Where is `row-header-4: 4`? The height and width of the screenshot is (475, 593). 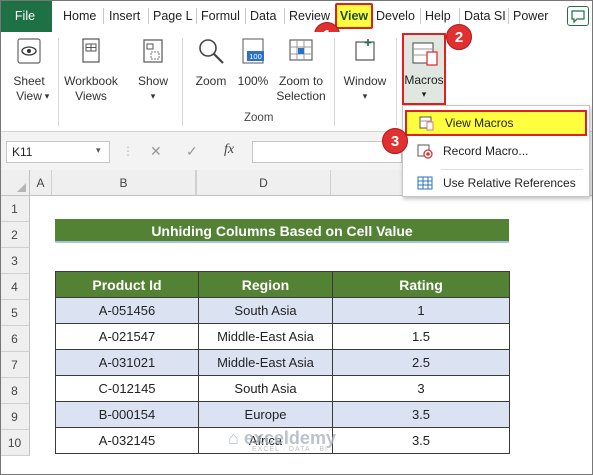
row-header-4: 4 is located at coordinates (15, 287).